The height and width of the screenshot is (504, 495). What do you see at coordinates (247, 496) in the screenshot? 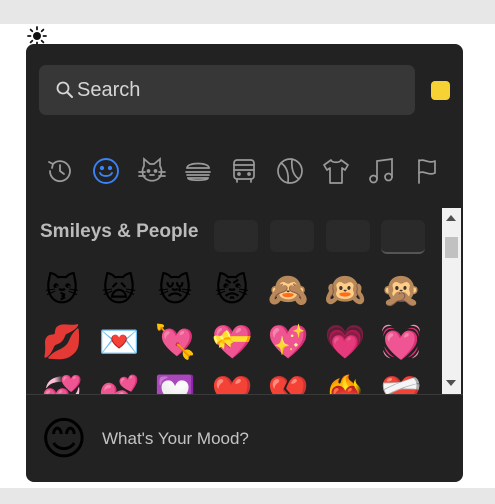
I see `bottom-bar` at bounding box center [247, 496].